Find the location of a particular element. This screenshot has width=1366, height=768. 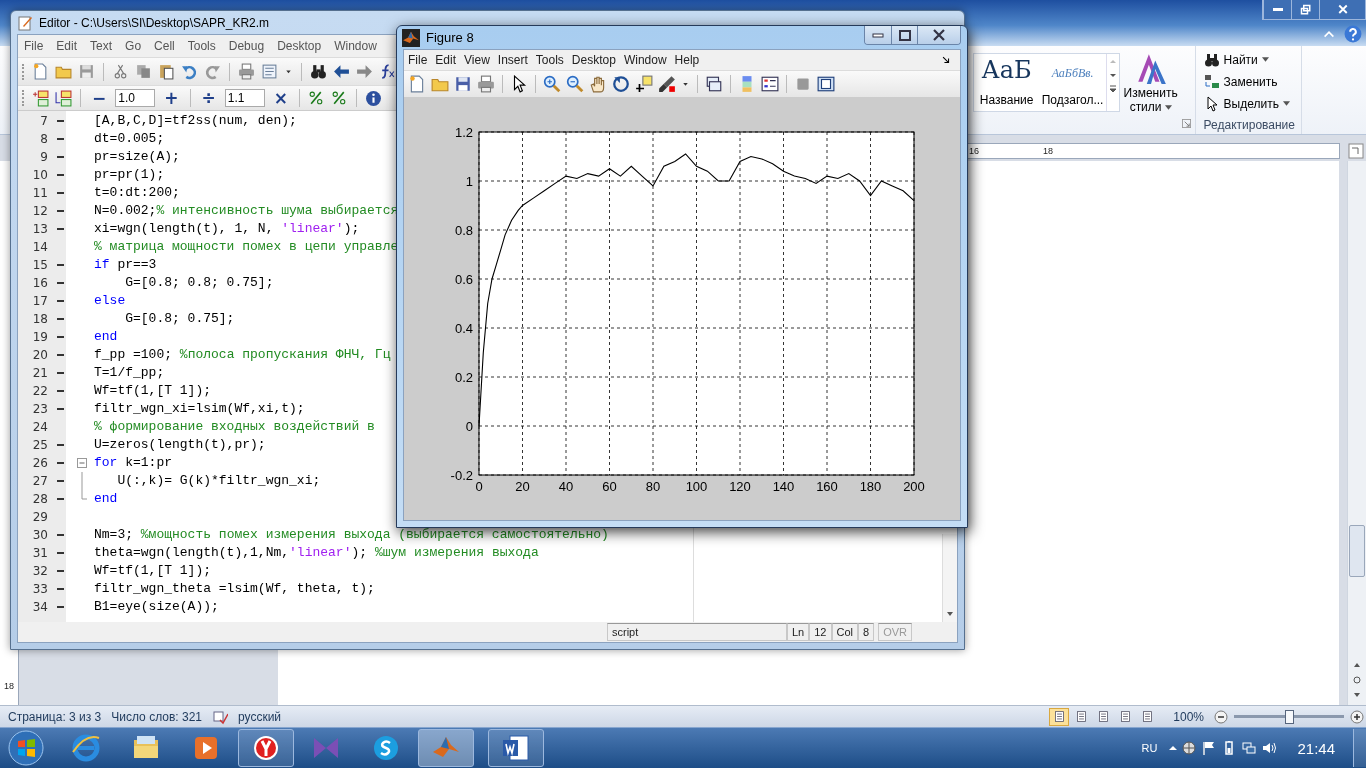

cut-icon is located at coordinates (120, 71).